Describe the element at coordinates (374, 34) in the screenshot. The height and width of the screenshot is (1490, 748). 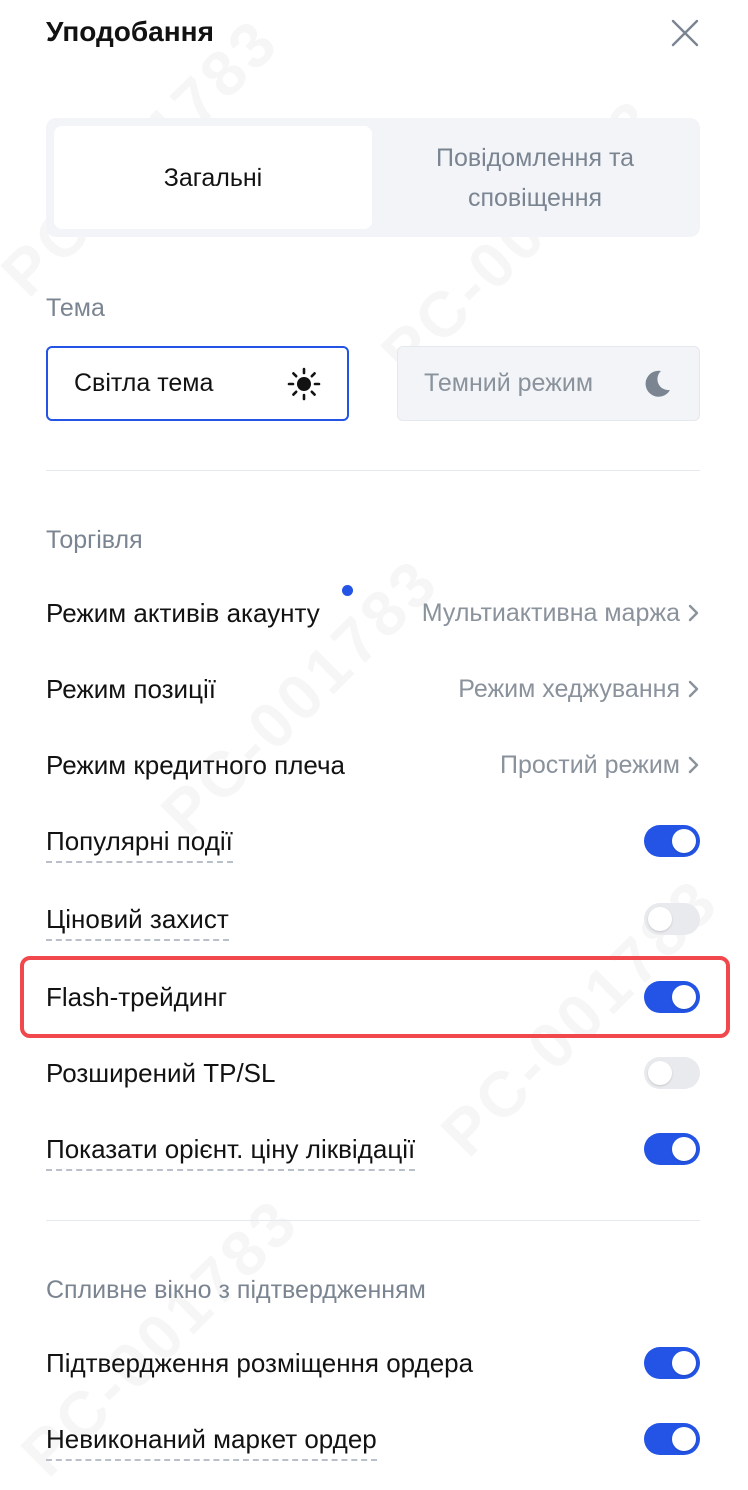
I see `header: Уподобання` at that location.